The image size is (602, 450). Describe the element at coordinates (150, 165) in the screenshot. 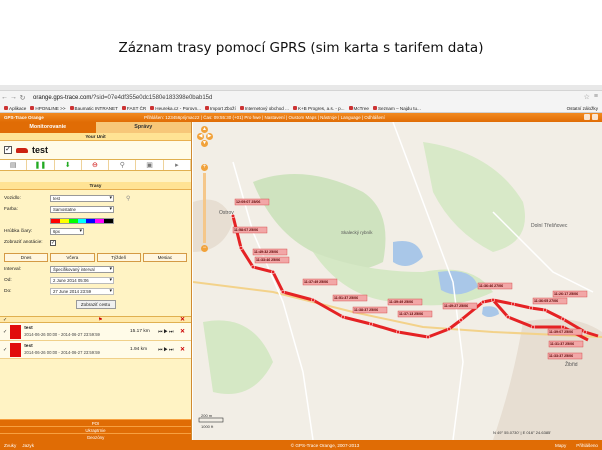

I see `image-icon: ▣` at that location.